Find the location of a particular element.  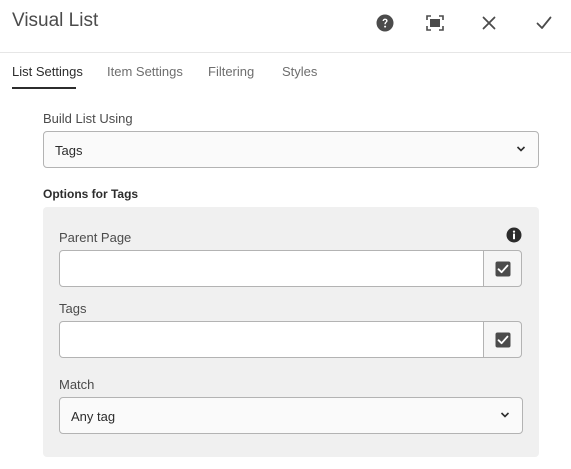

parent-page-input is located at coordinates (271, 268).